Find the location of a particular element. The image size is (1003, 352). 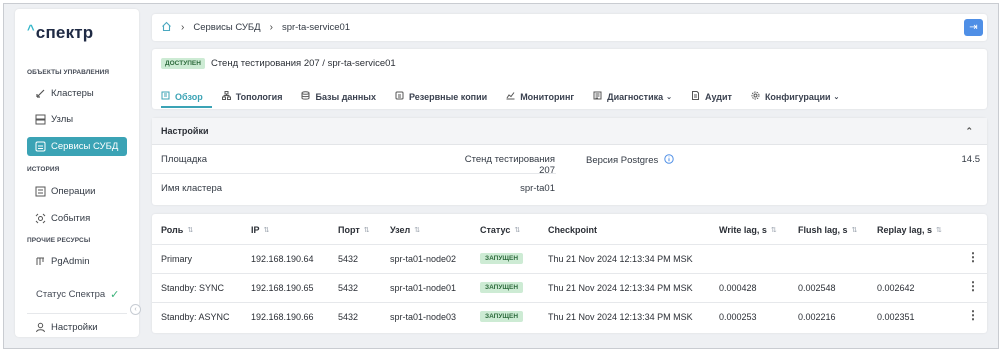

tab-monitoring: Мониторинг is located at coordinates (544, 96).